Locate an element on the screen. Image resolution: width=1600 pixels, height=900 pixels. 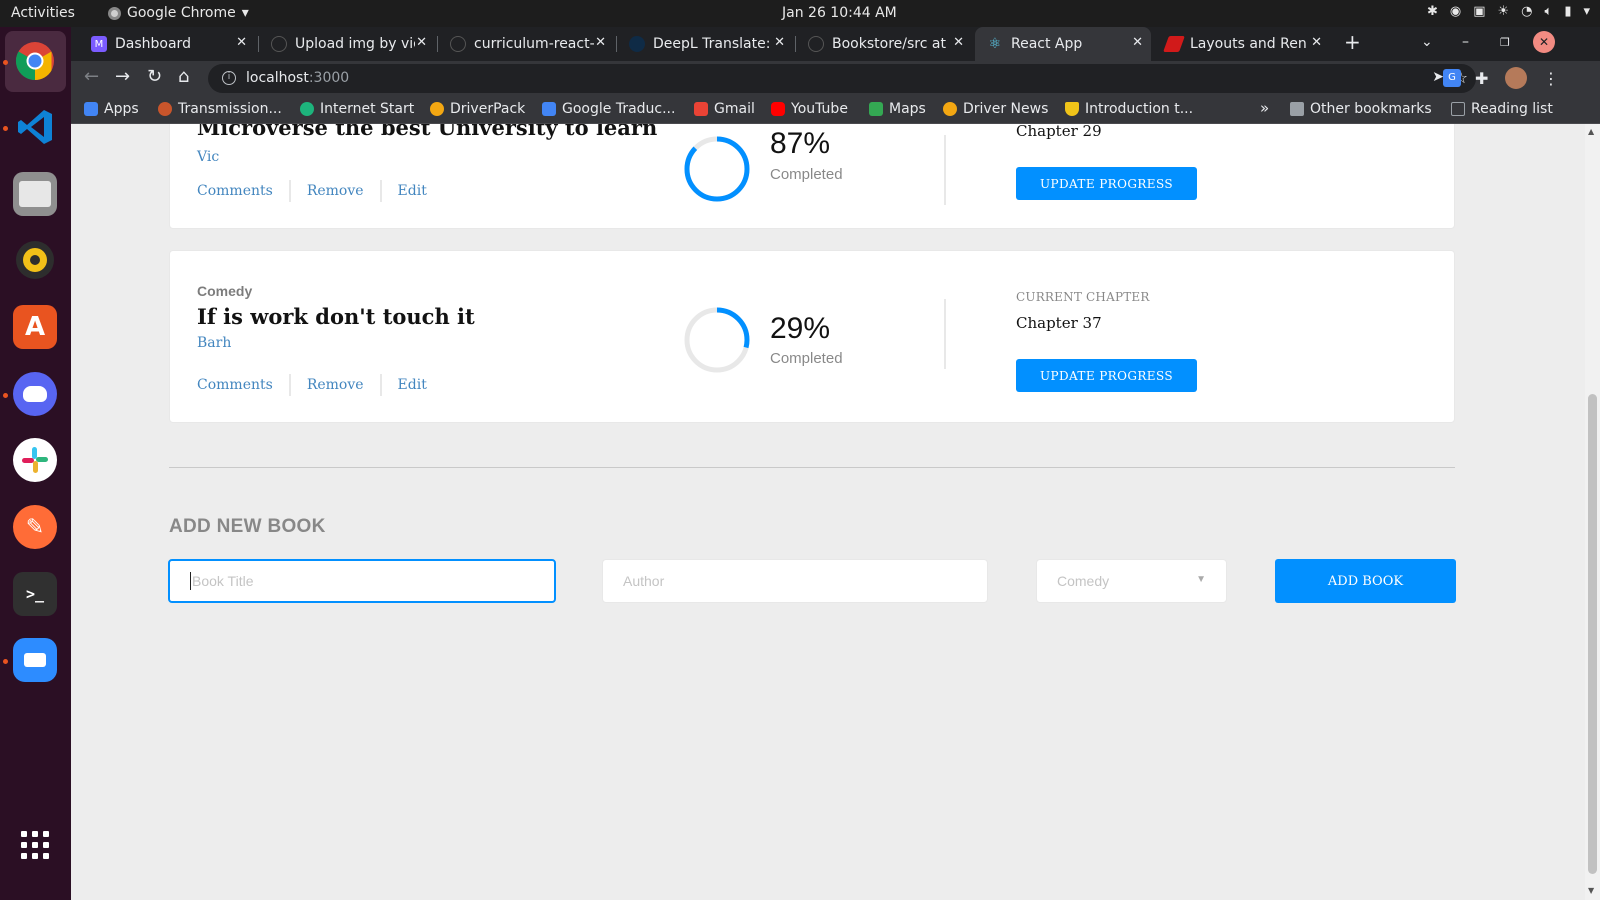
back-arrow-icon: ← is located at coordinates (91, 77).